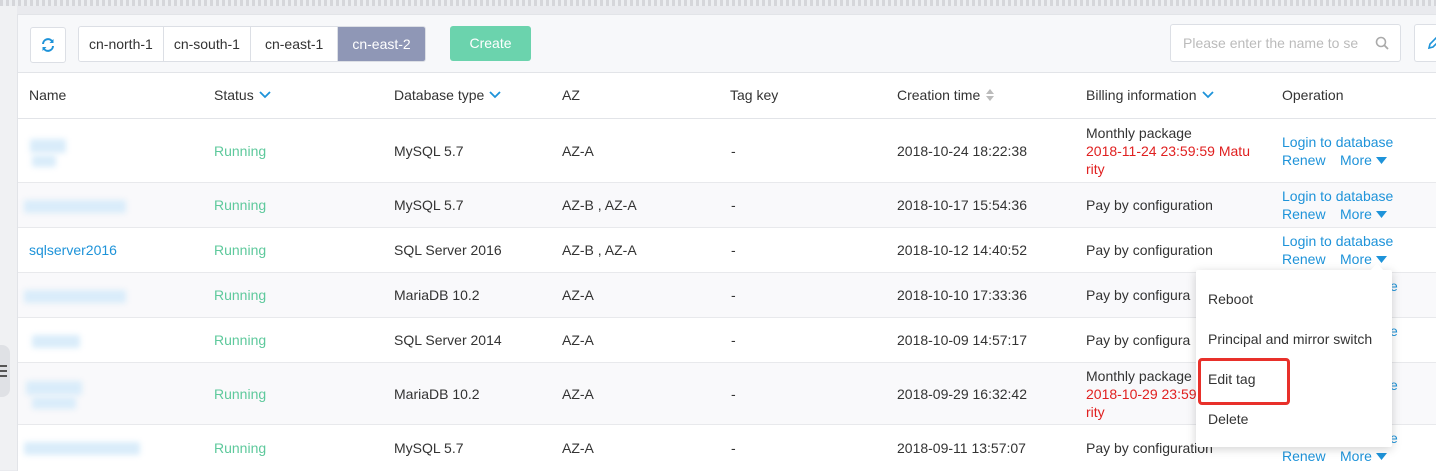  I want to click on menu-item-reboot: Reboot, so click(1230, 299).